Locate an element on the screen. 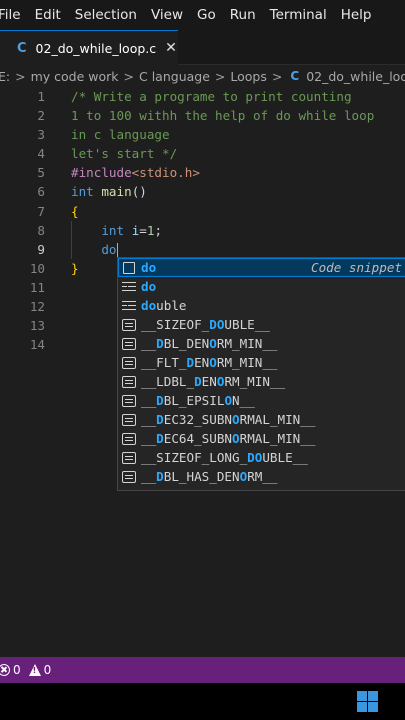 This screenshot has height=720, width=405. line-number: 3 is located at coordinates (41, 135).